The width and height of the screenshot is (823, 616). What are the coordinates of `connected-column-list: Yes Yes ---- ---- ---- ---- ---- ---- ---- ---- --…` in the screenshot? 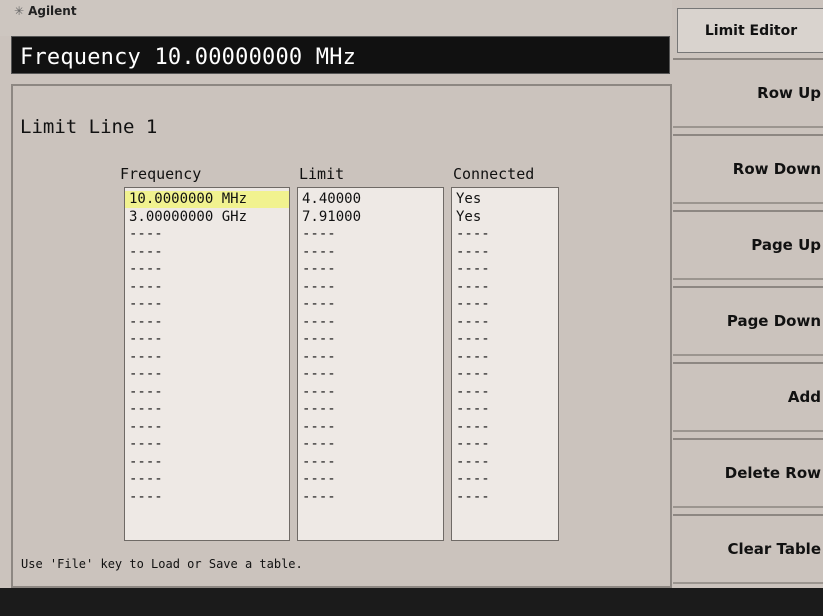 It's located at (505, 364).